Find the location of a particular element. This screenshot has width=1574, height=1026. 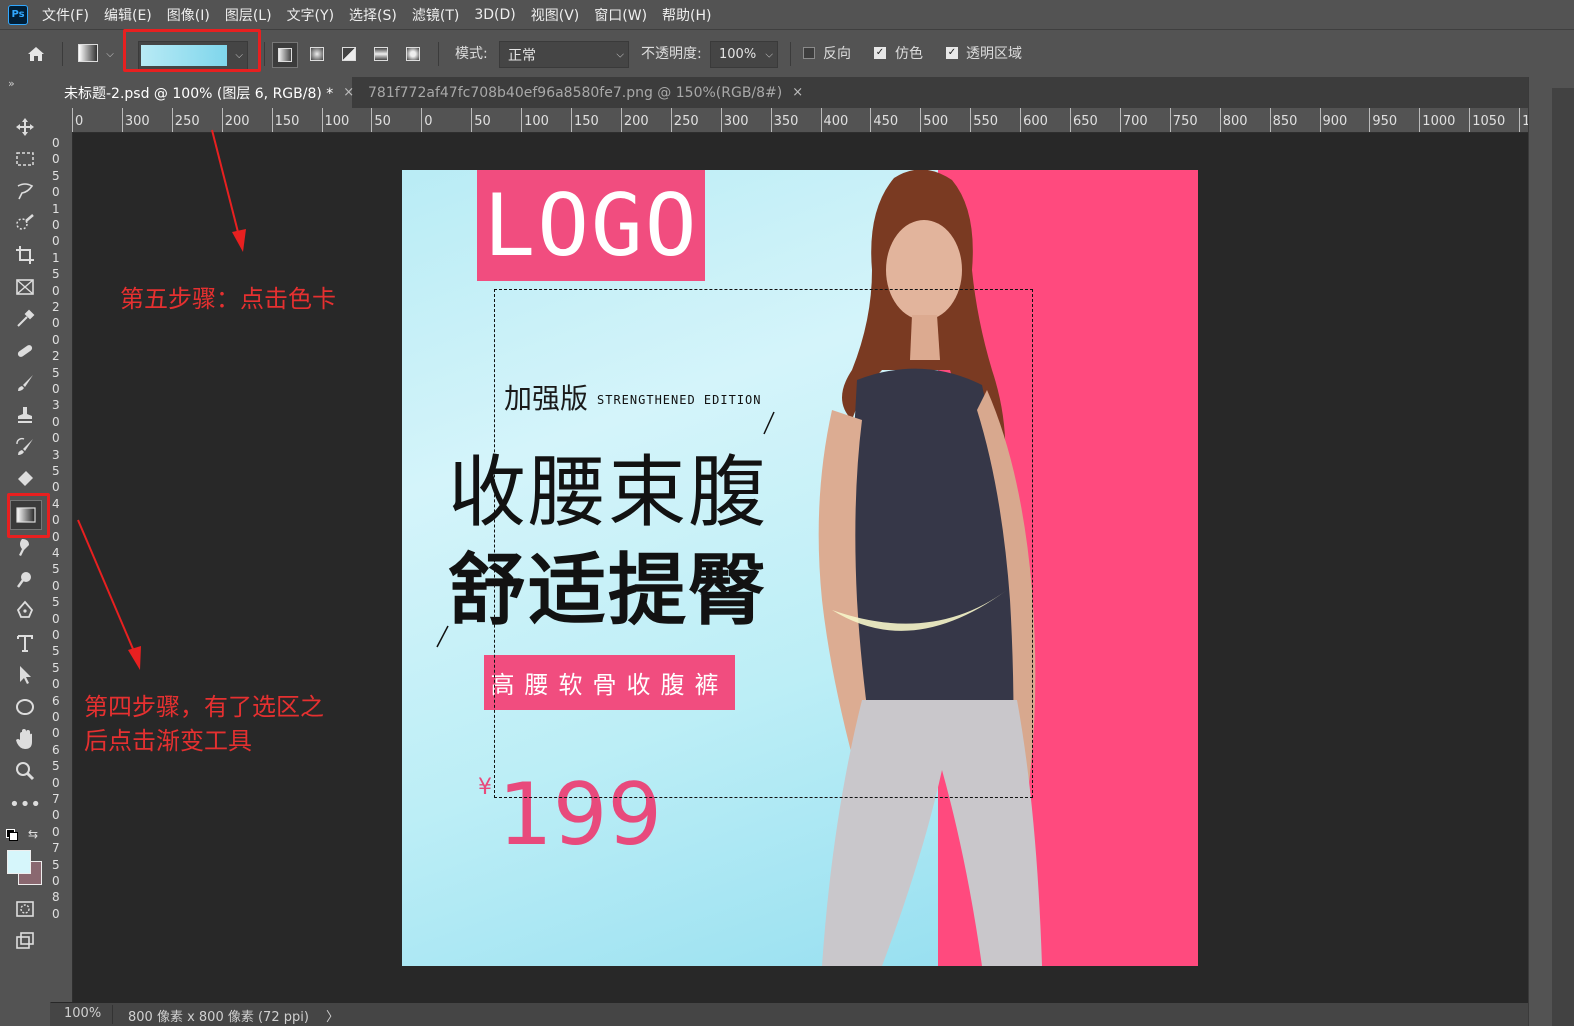

menu-3d: 3D(D) is located at coordinates (494, 15).